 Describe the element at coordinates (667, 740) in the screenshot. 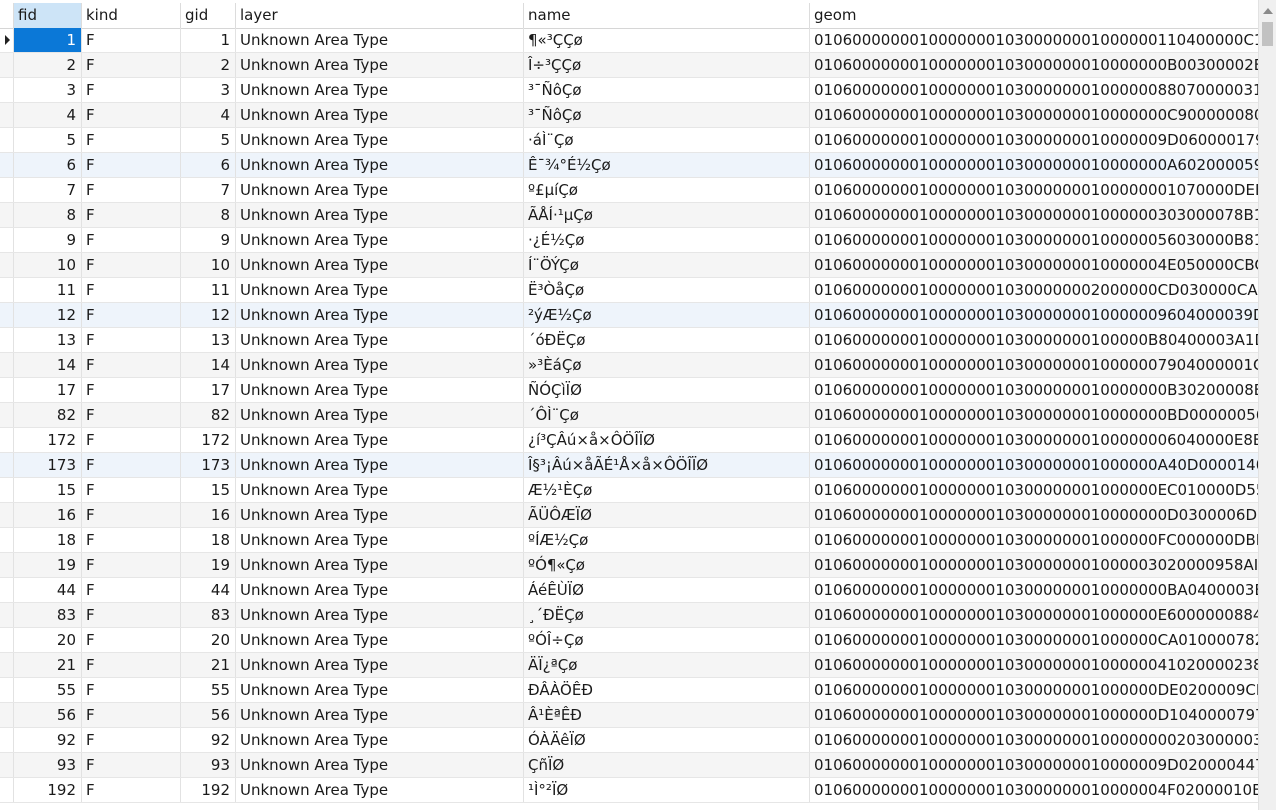

I see `cell-name: ÓÀÄêÏØ` at that location.